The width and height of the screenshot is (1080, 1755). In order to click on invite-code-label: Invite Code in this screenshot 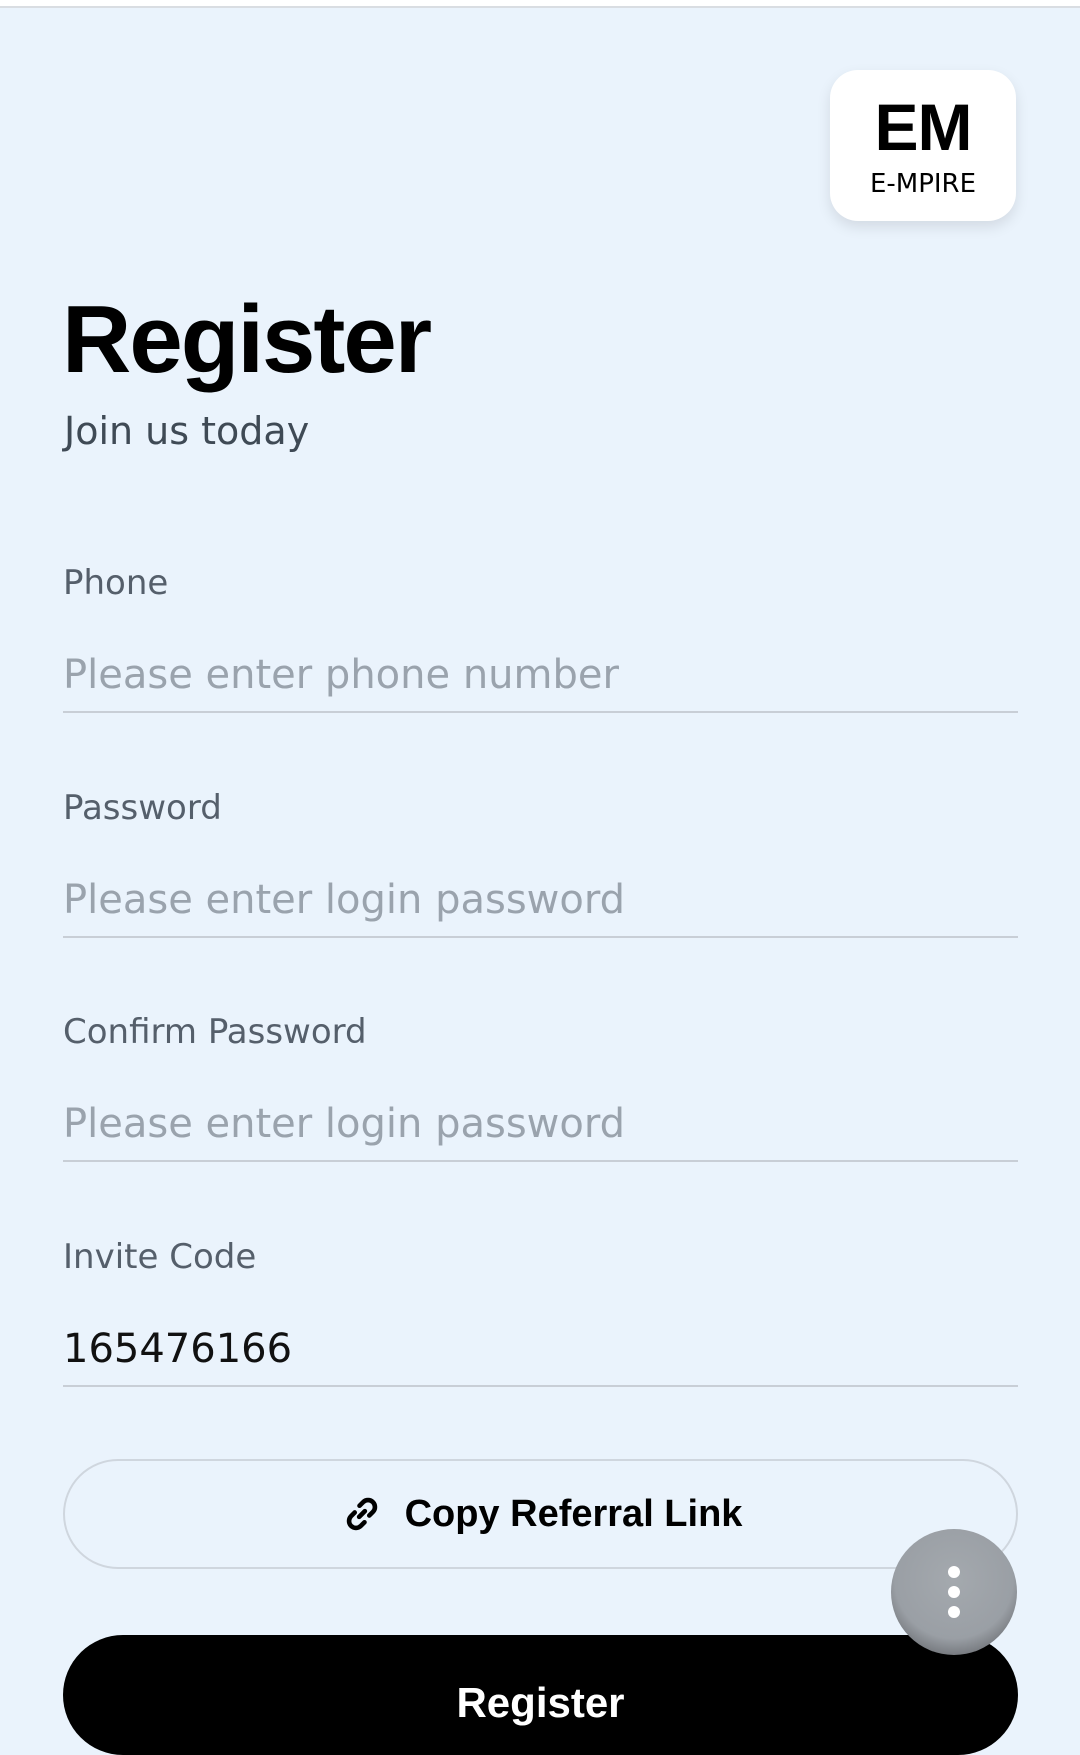, I will do `click(160, 1257)`.